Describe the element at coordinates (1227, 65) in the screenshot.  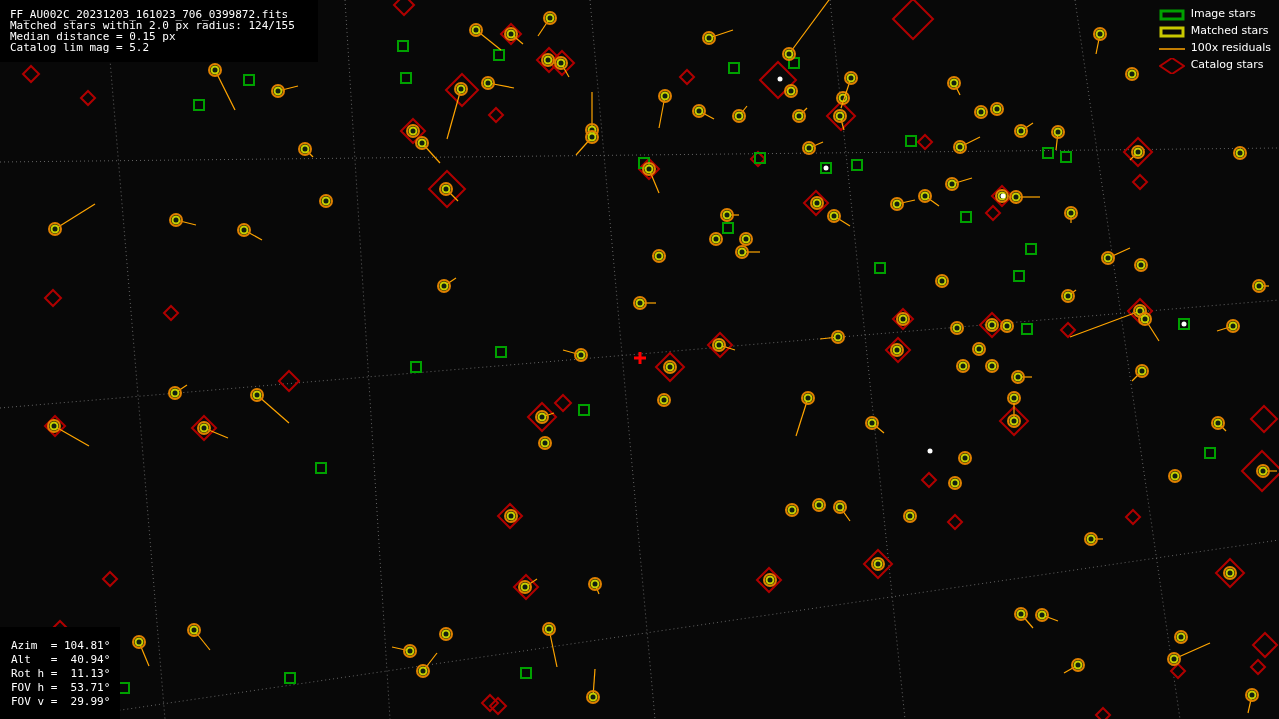
I see `legend-label: Catalog stars` at that location.